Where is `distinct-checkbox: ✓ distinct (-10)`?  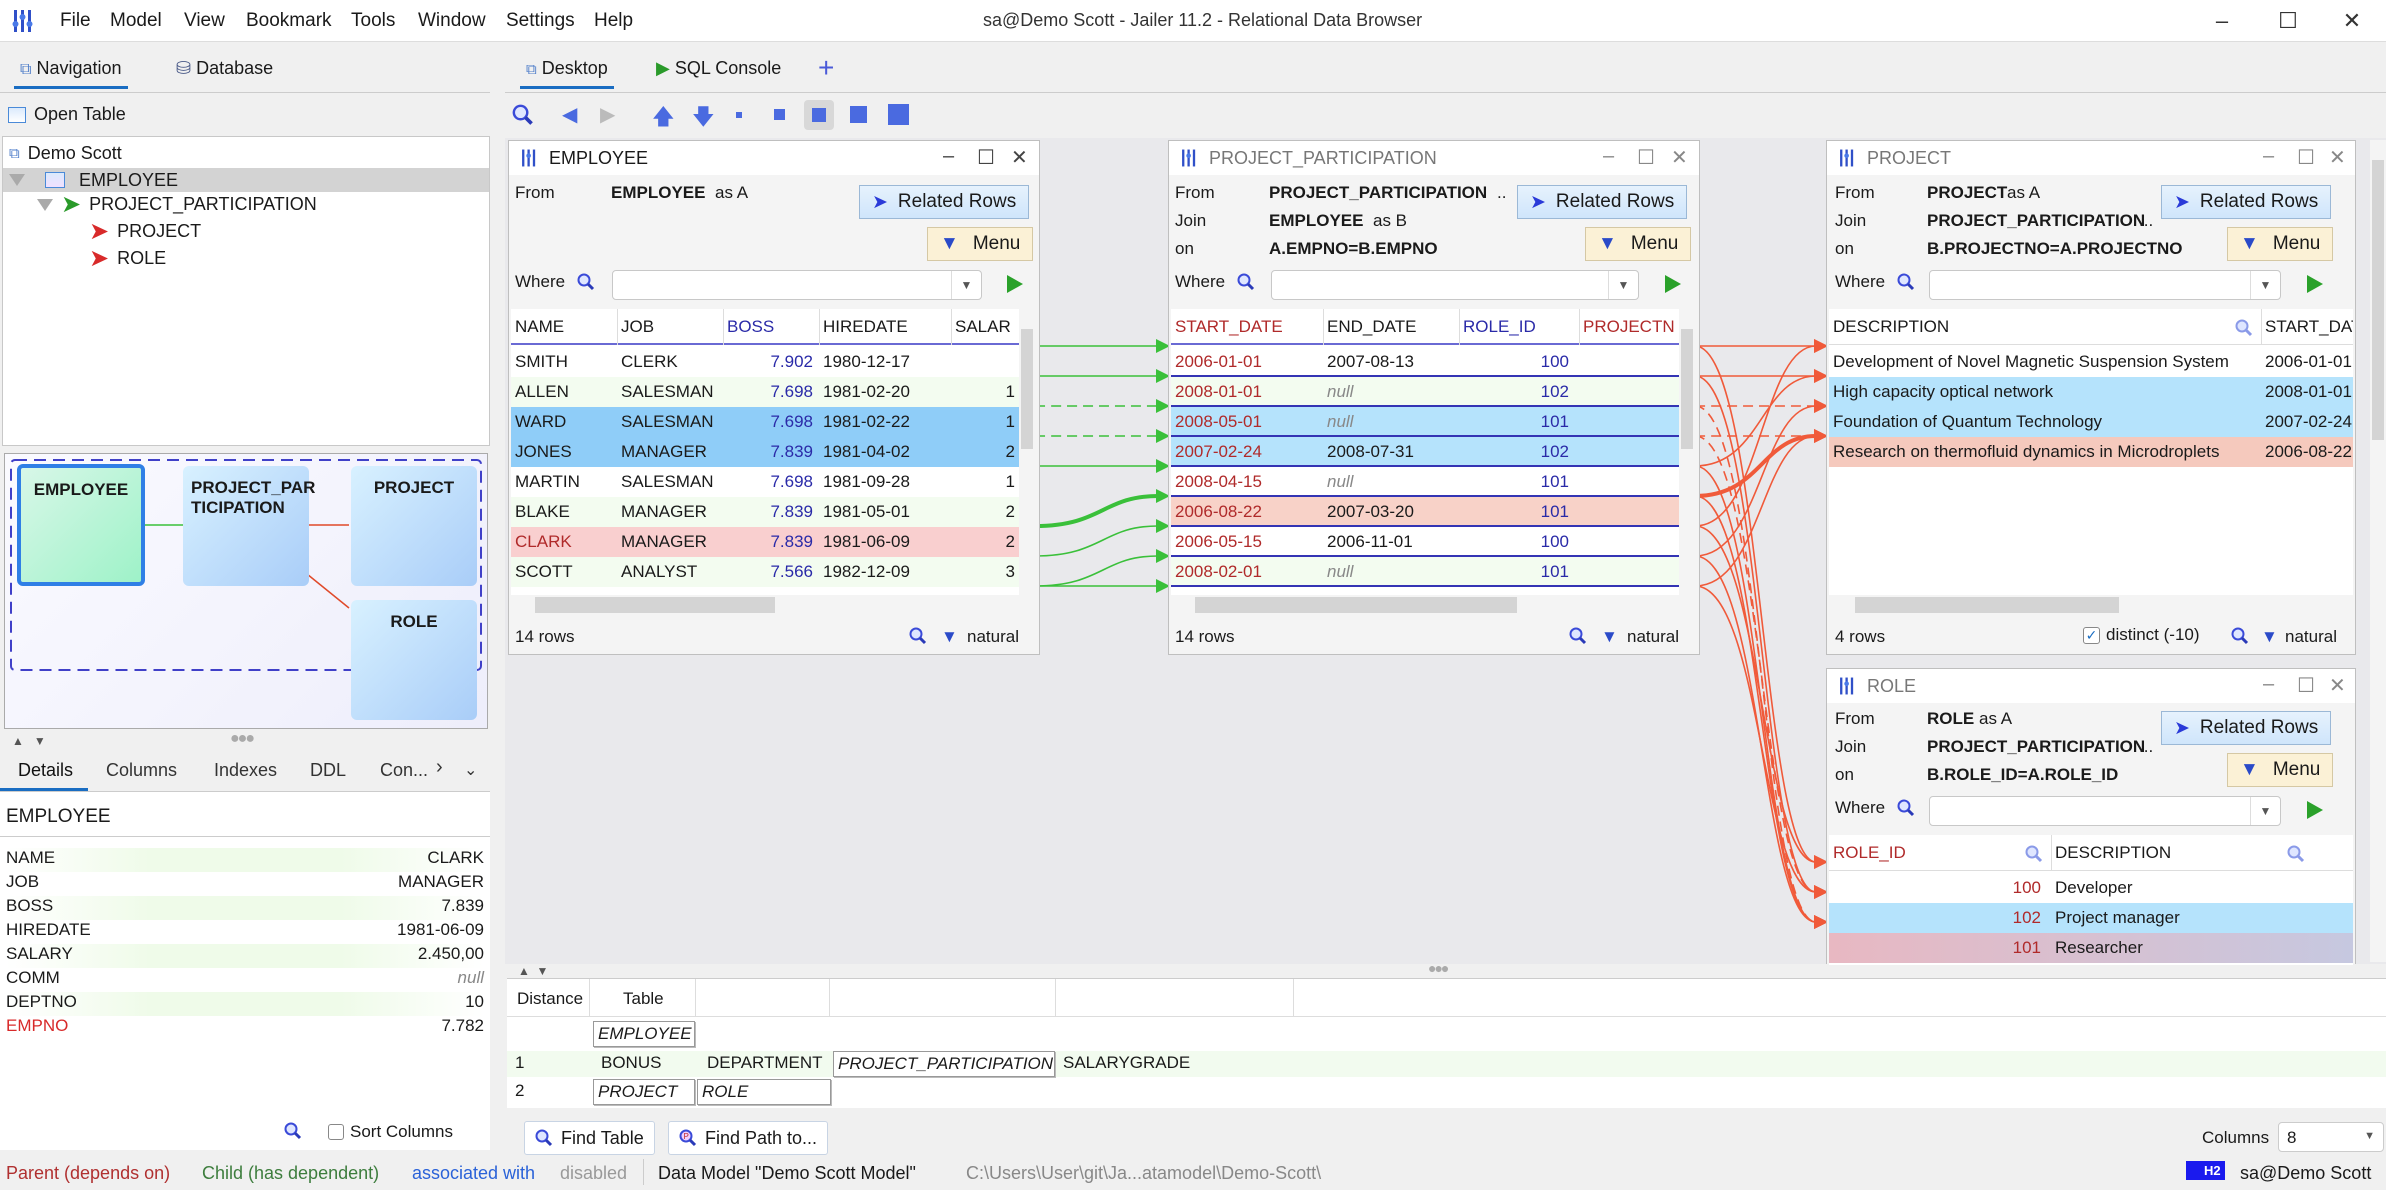
distinct-checkbox: ✓ distinct (-10) is located at coordinates (2141, 635).